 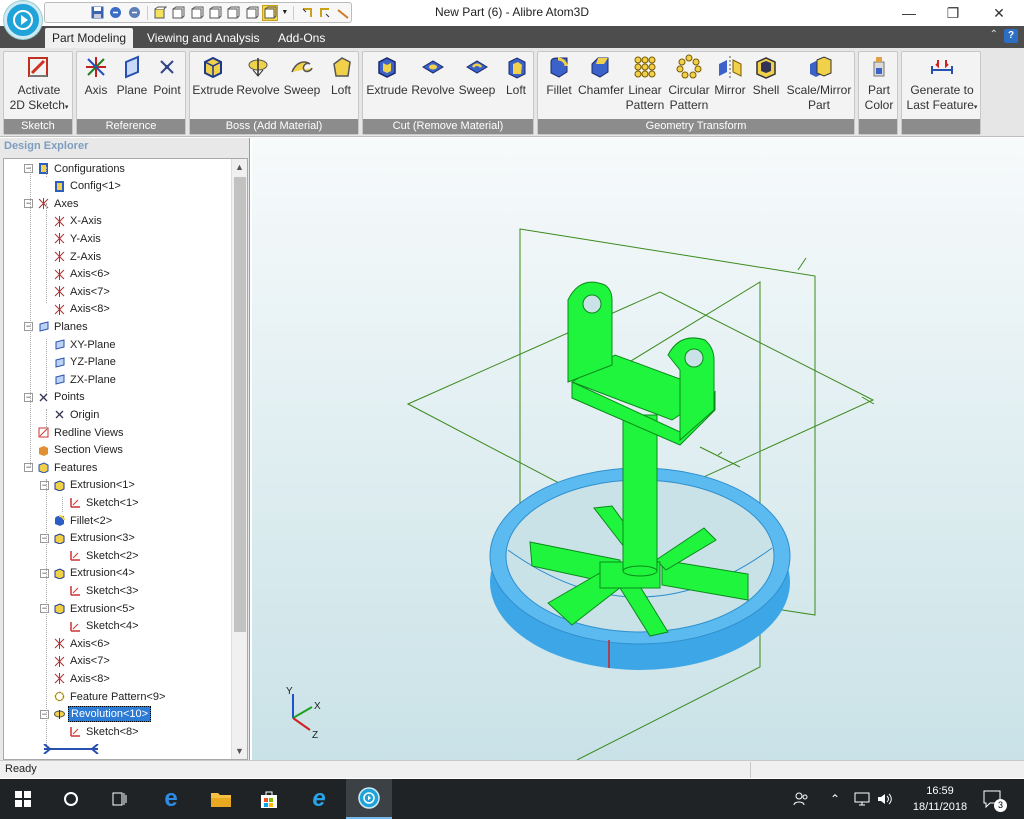 What do you see at coordinates (835, 799) in the screenshot?
I see `show-hidden-icons-icon: ⌃` at bounding box center [835, 799].